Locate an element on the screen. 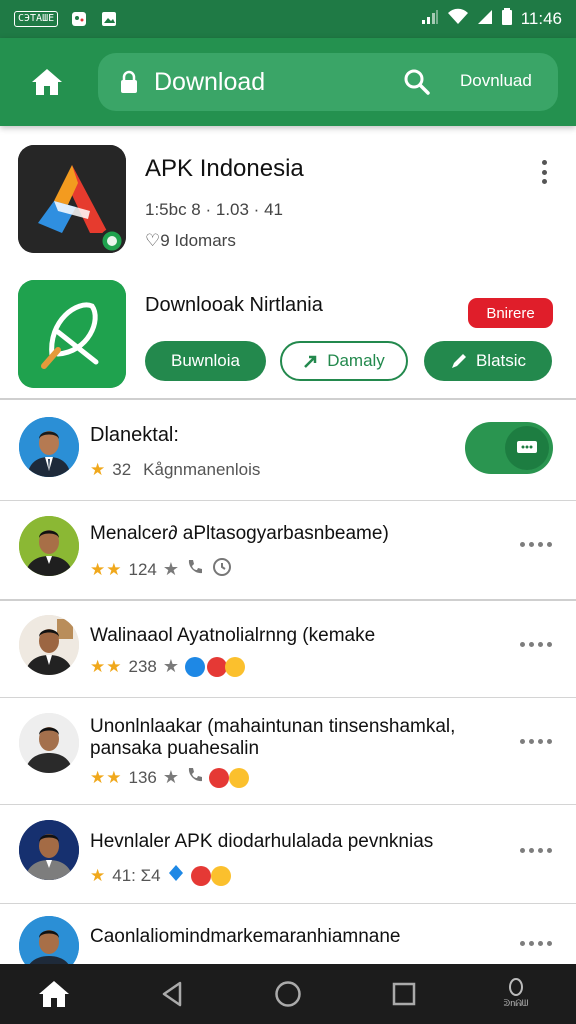 The image size is (576, 1024). edit-button-label: Blatsic is located at coordinates (501, 360).